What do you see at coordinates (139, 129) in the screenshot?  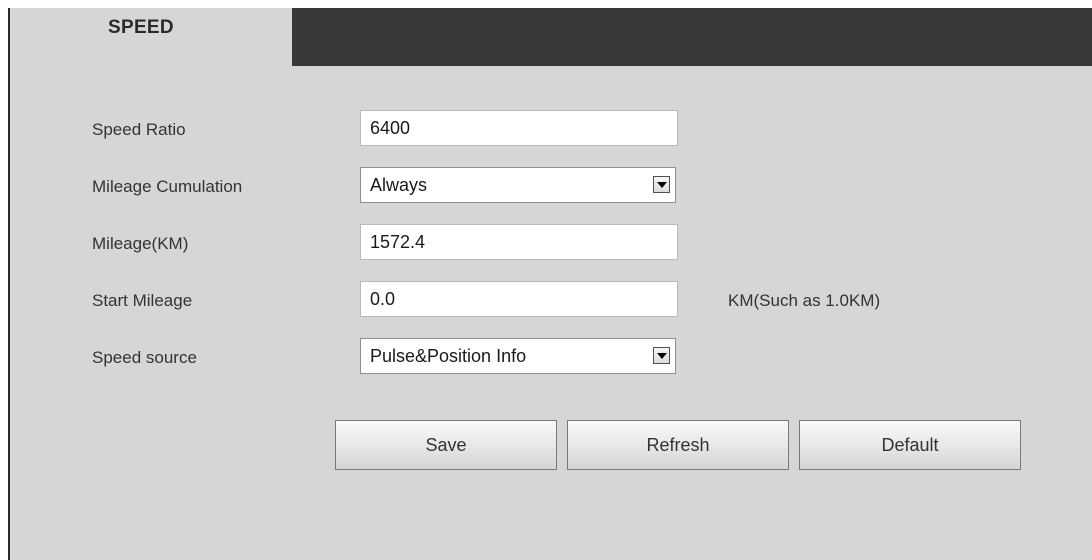 I see `speed-ratio-label: Speed Ratio` at bounding box center [139, 129].